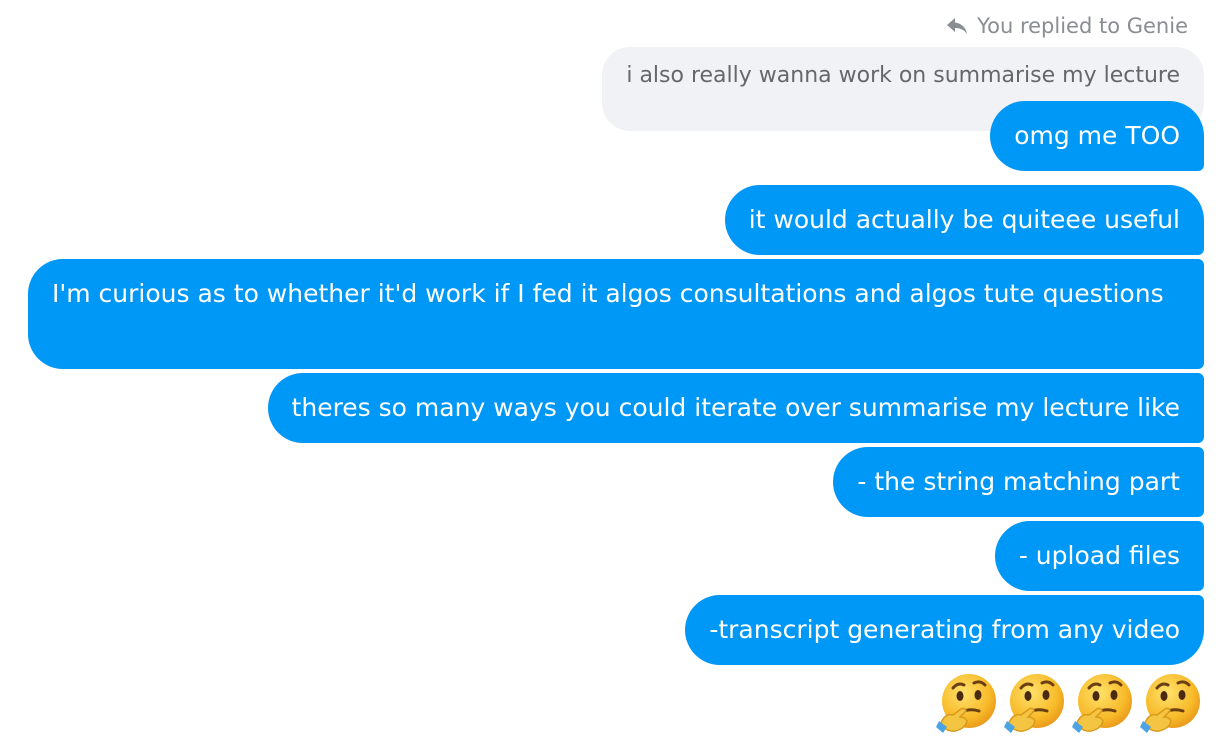 This screenshot has height=748, width=1221. What do you see at coordinates (1082, 26) in the screenshot?
I see `reply-header-text: You replied to Genie` at bounding box center [1082, 26].